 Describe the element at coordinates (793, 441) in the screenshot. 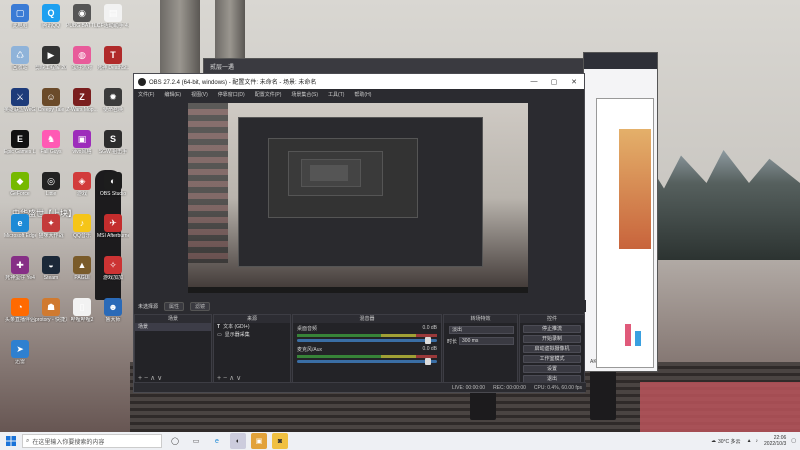

I see `notification-icon: ▢` at that location.